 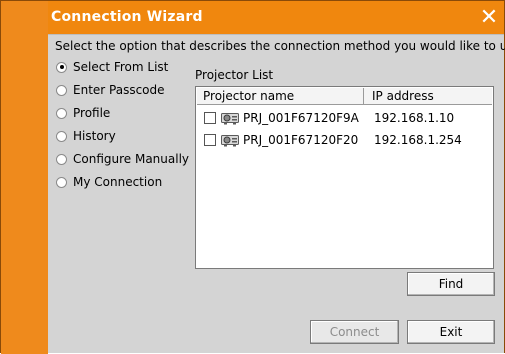 What do you see at coordinates (418, 140) in the screenshot?
I see `ip-address: 192.168.1.254` at bounding box center [418, 140].